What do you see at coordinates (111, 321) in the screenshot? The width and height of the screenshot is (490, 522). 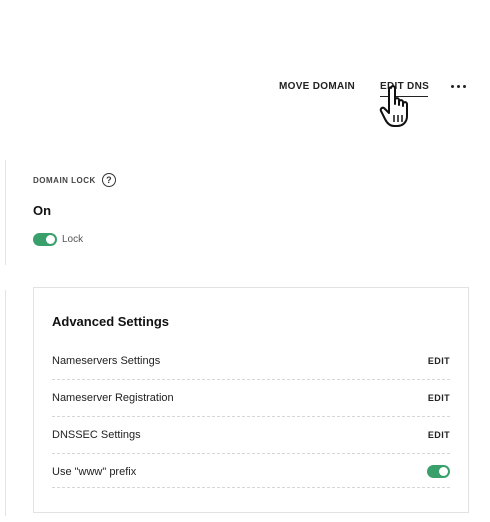 I see `advanced-settings-title: Advanced Settings` at bounding box center [111, 321].